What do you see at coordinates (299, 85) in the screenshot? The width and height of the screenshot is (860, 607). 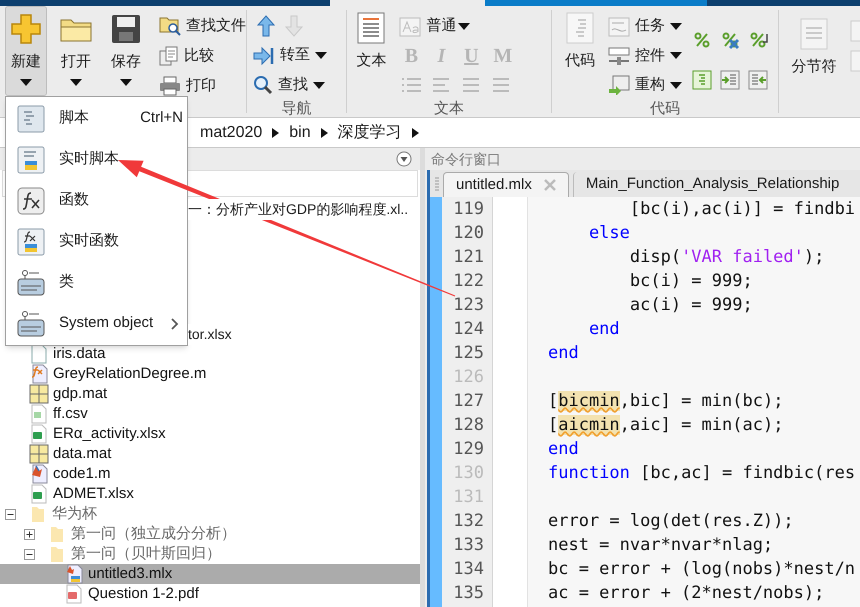 I see `toolbar-dropdown: 查找` at bounding box center [299, 85].